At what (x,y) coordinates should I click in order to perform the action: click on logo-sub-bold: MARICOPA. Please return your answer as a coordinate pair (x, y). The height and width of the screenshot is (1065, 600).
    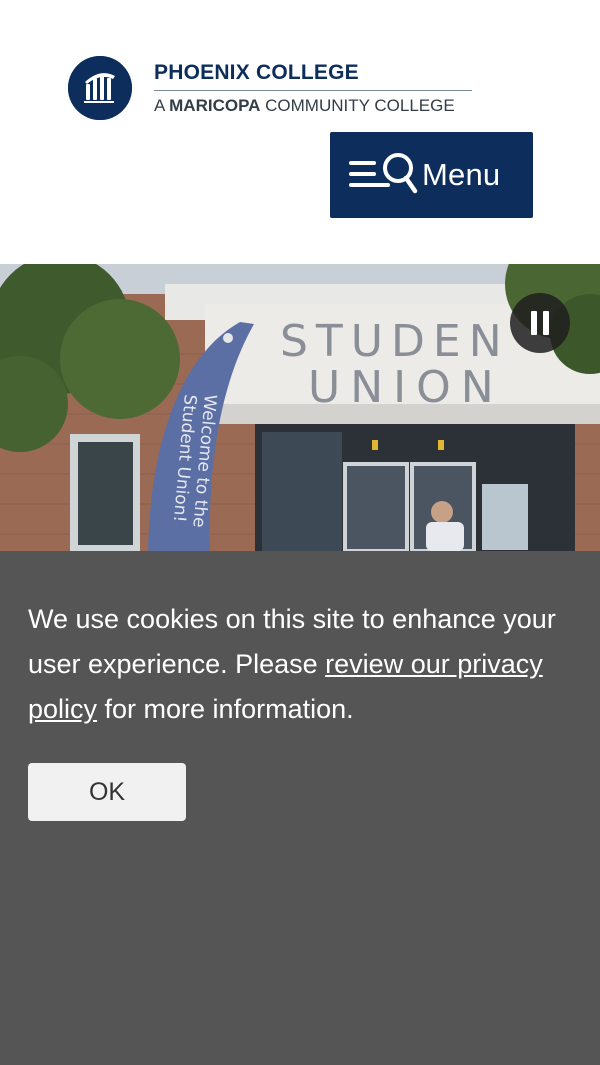
    Looking at the image, I should click on (215, 105).